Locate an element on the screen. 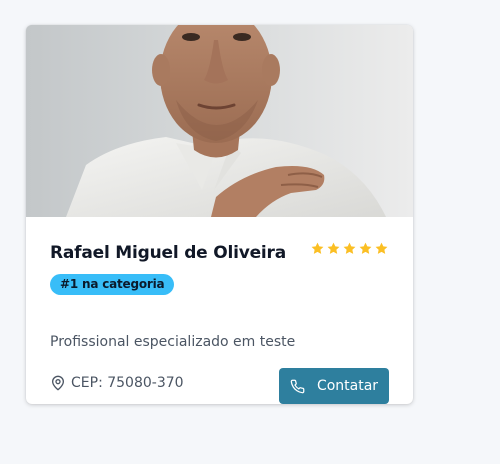 The image size is (500, 464). rating-stars is located at coordinates (349, 248).